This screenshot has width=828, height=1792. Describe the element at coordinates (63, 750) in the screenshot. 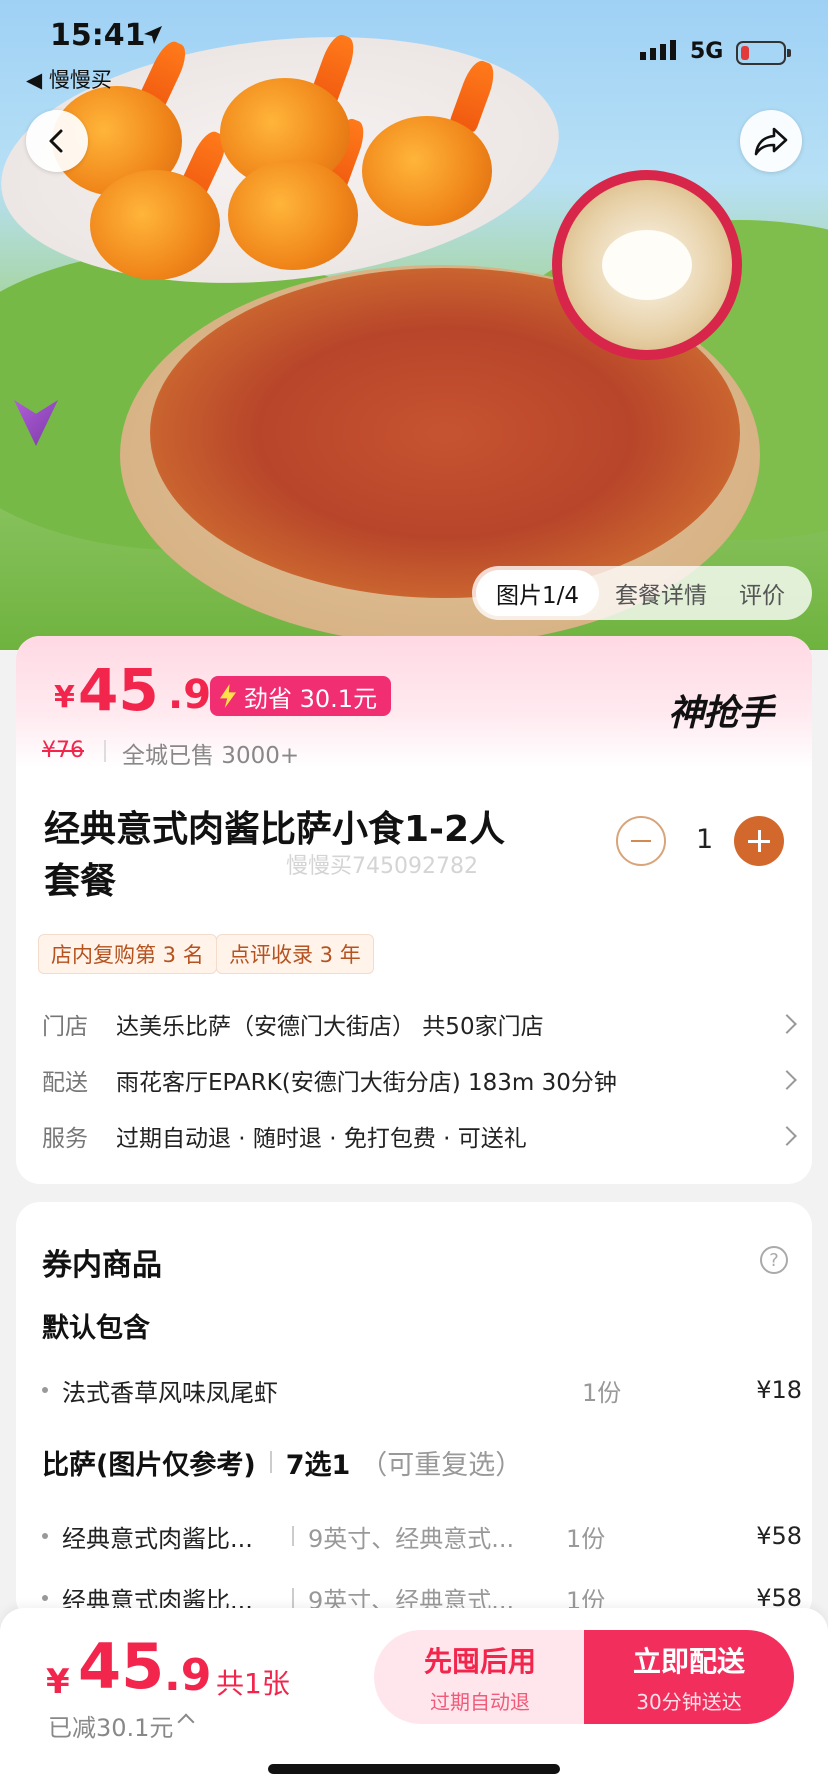

I see `original-price: ¥76` at that location.